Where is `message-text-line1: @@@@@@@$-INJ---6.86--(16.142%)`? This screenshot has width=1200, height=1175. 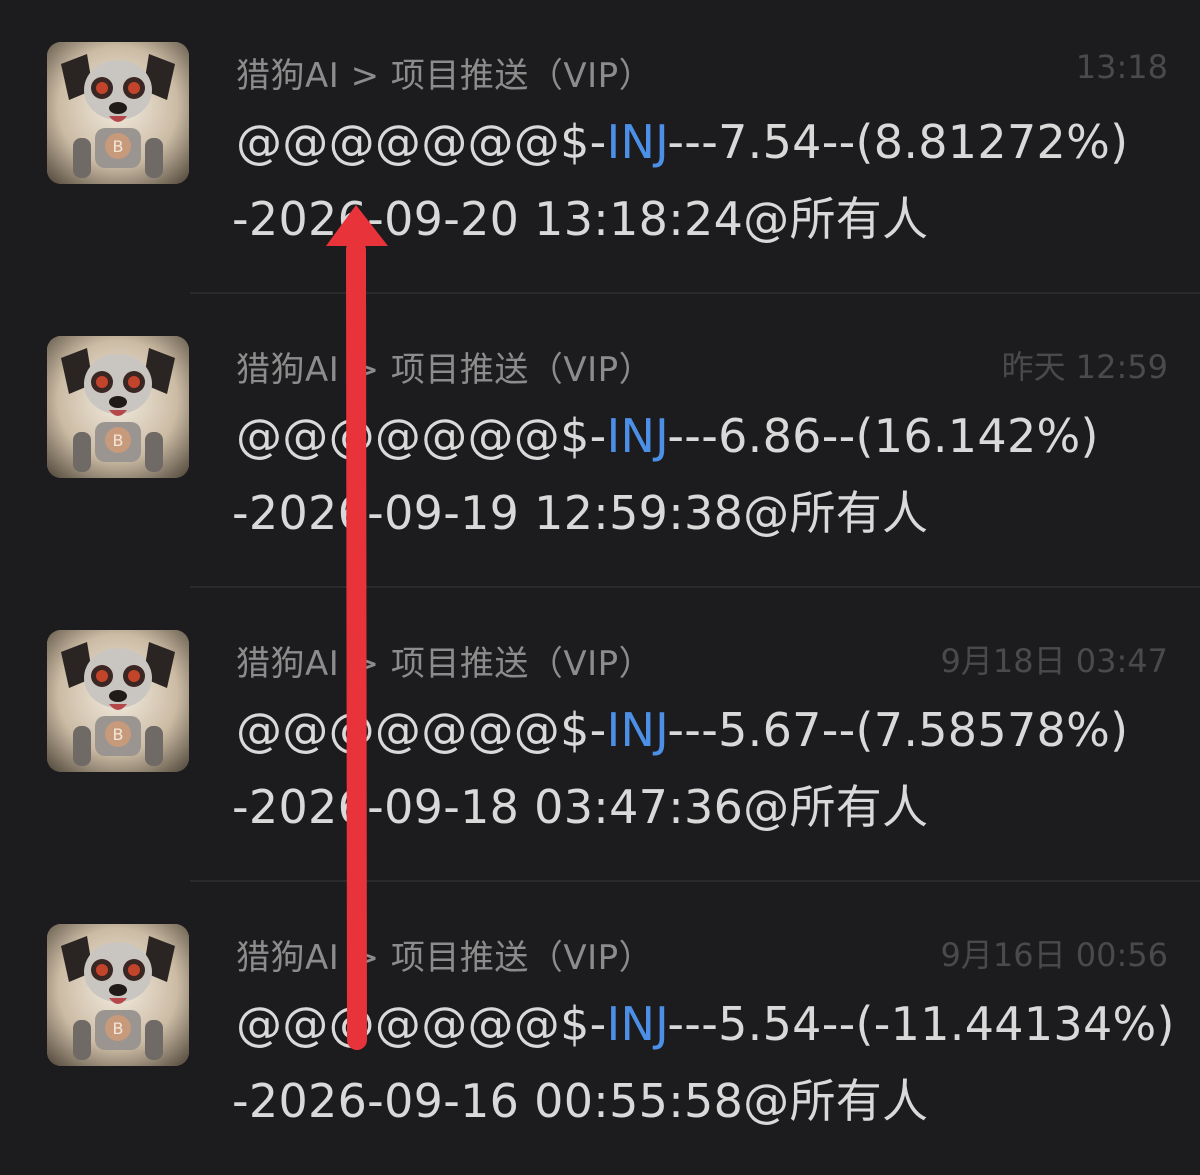 message-text-line1: @@@@@@@$-INJ---6.86--(16.142%) is located at coordinates (667, 436).